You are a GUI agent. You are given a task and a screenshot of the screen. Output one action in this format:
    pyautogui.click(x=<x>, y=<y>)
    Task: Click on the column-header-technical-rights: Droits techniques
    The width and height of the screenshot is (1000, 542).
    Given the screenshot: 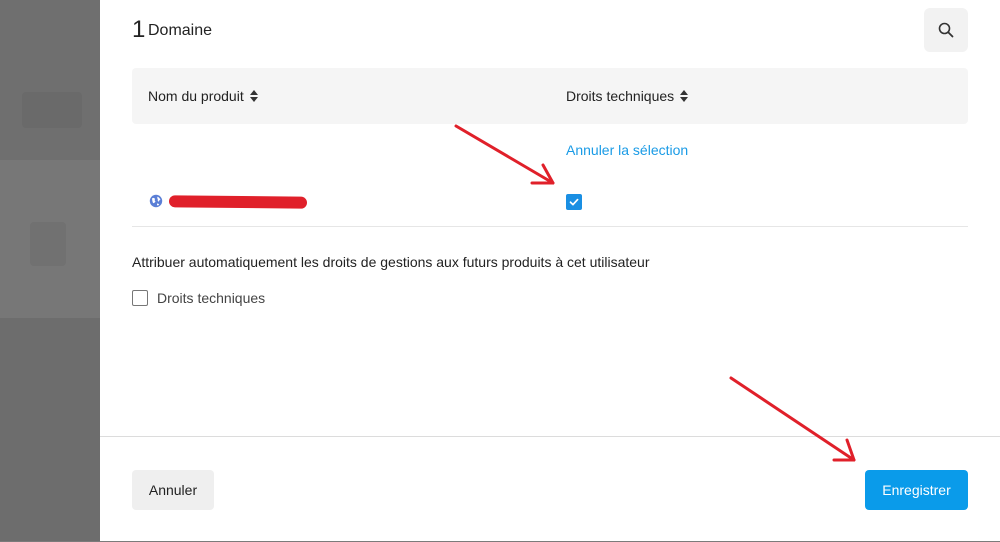 What is the action you would take?
    pyautogui.click(x=627, y=96)
    